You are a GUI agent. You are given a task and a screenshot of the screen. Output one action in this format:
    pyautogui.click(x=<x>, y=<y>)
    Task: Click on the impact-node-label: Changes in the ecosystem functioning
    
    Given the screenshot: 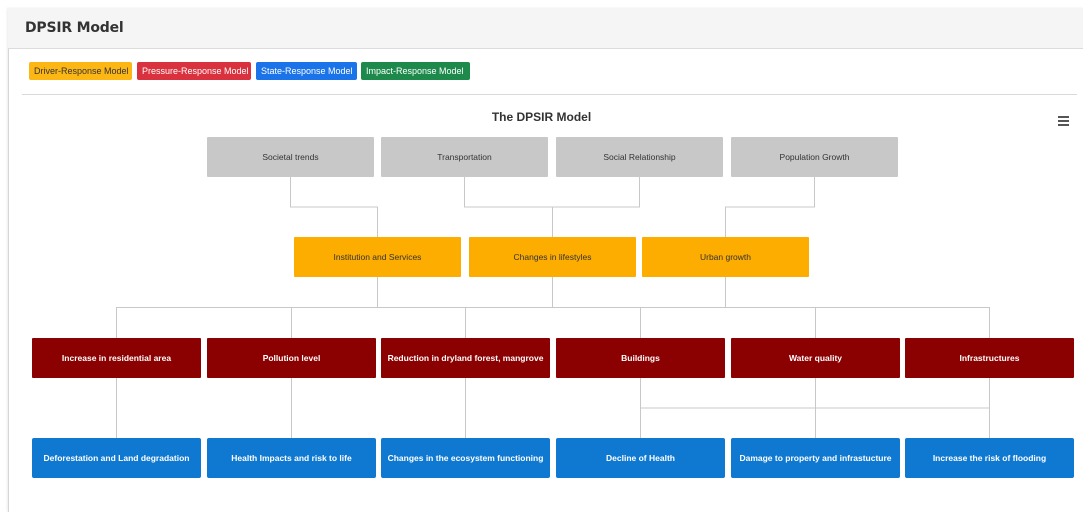 What is the action you would take?
    pyautogui.click(x=466, y=458)
    